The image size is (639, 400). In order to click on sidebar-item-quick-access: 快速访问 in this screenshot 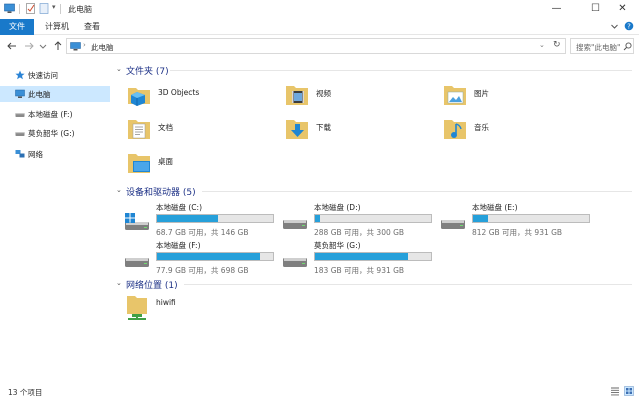, I will do `click(55, 75)`.